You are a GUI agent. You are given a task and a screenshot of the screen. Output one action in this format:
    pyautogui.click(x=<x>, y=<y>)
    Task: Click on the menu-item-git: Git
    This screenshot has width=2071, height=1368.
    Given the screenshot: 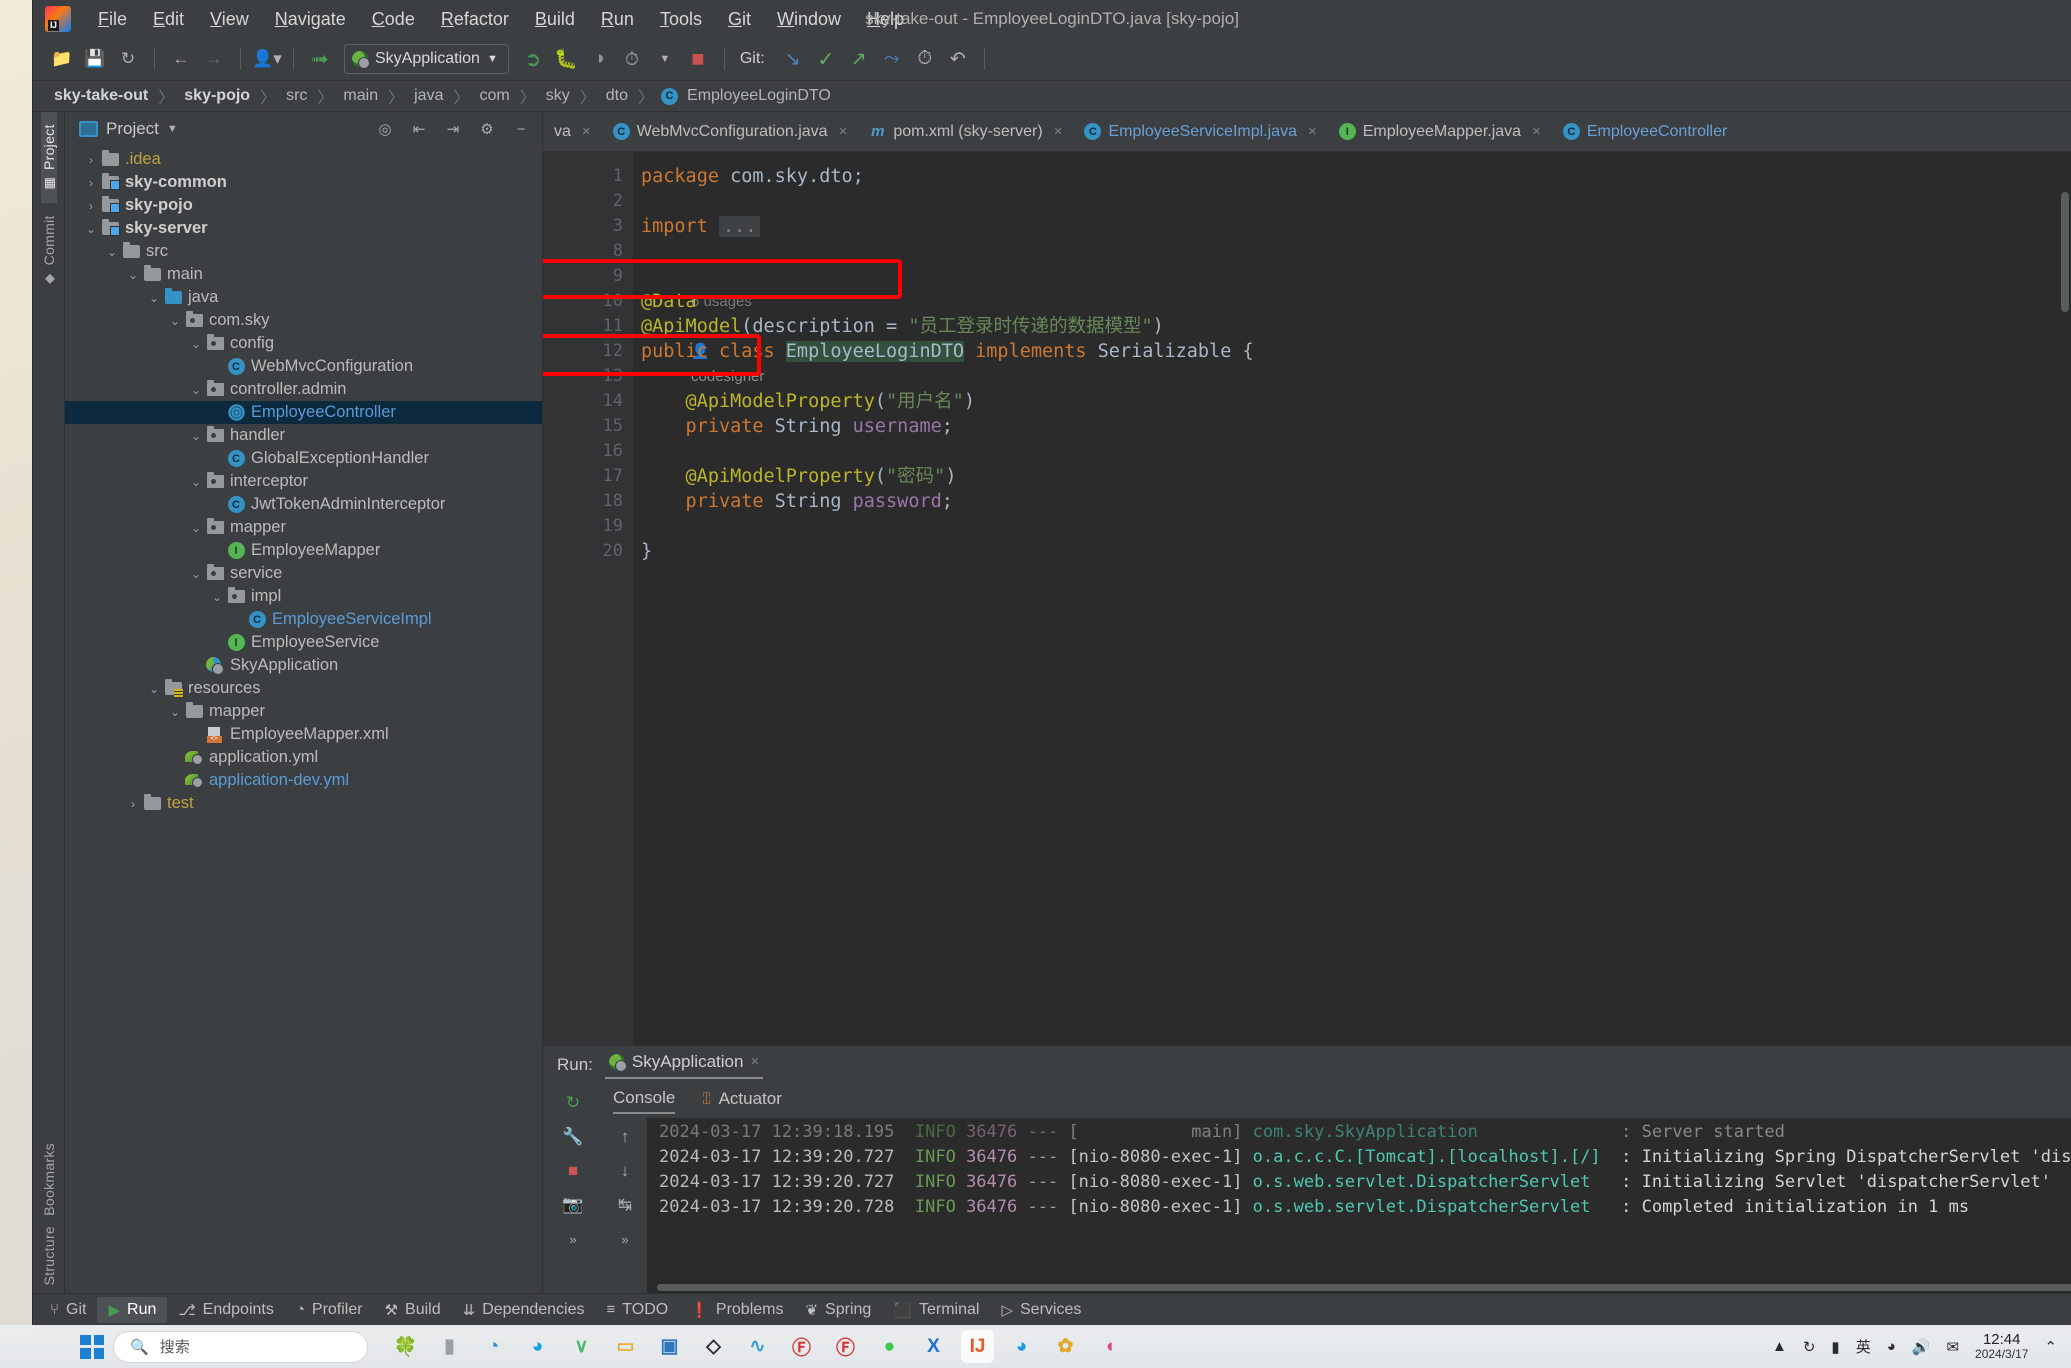 What is the action you would take?
    pyautogui.click(x=739, y=19)
    